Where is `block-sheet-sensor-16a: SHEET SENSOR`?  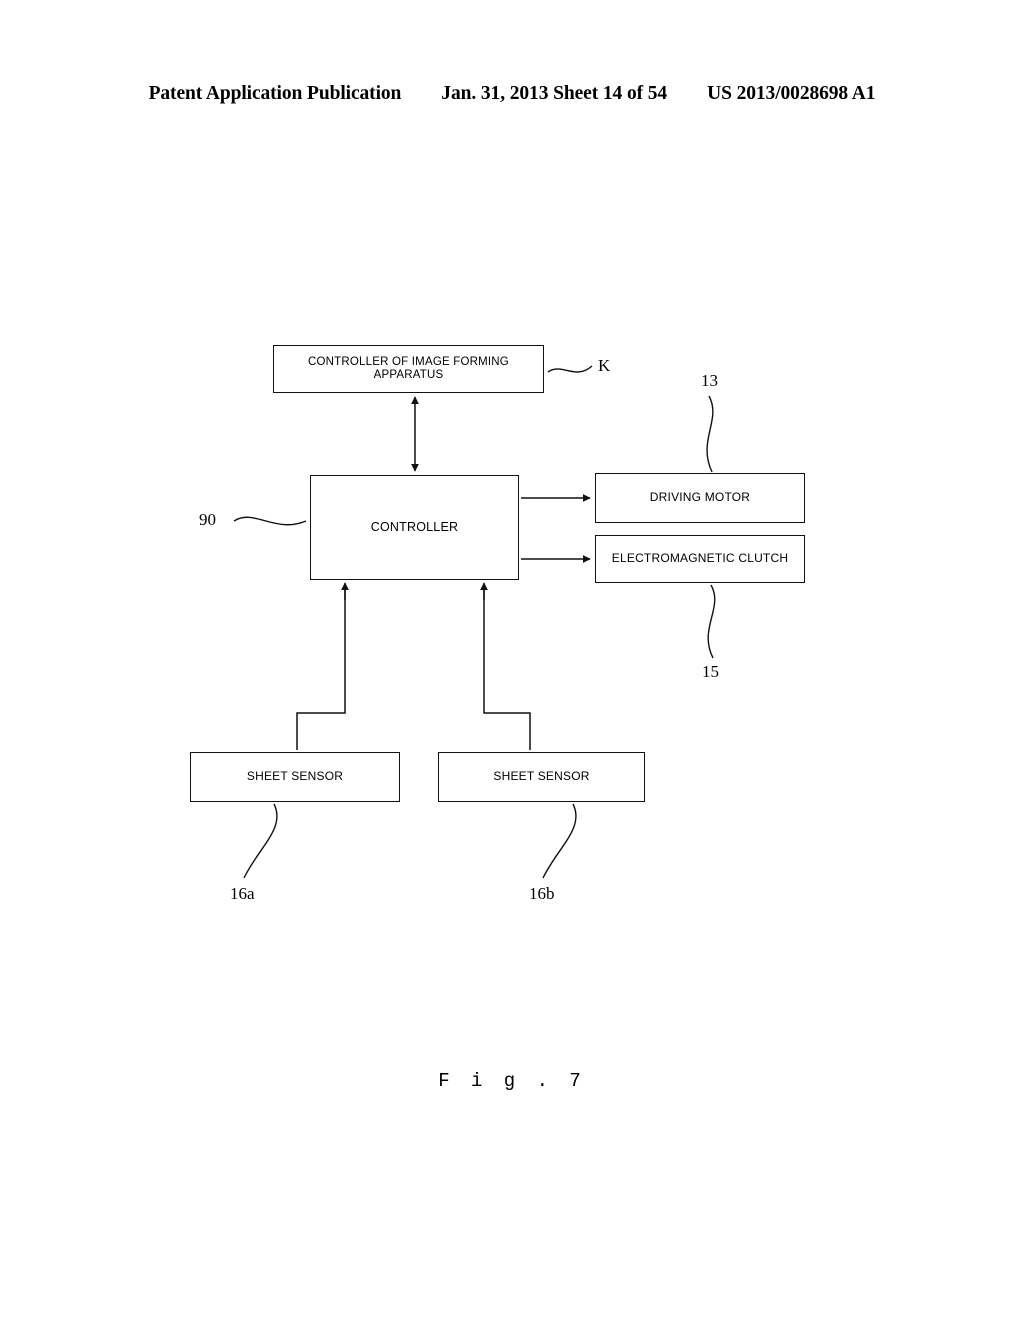 block-sheet-sensor-16a: SHEET SENSOR is located at coordinates (295, 777).